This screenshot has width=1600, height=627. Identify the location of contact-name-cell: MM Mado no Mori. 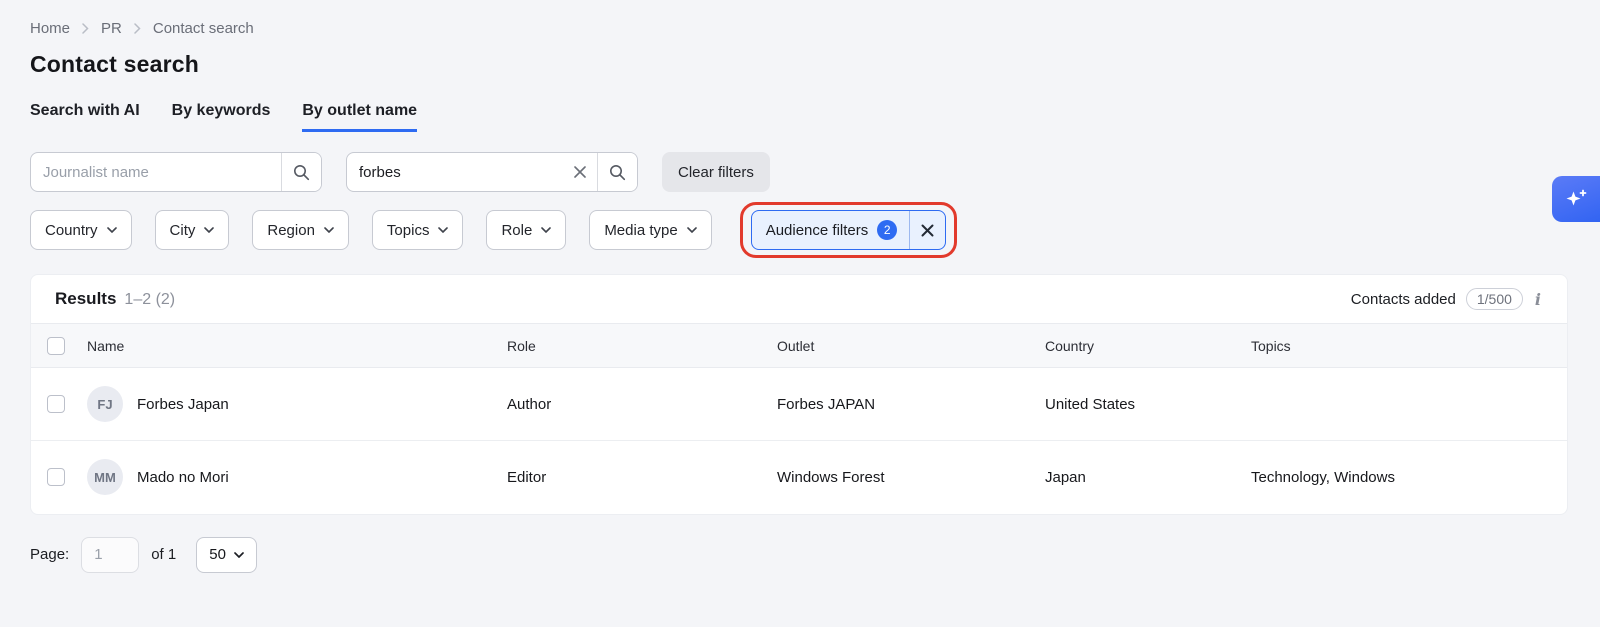
(297, 477).